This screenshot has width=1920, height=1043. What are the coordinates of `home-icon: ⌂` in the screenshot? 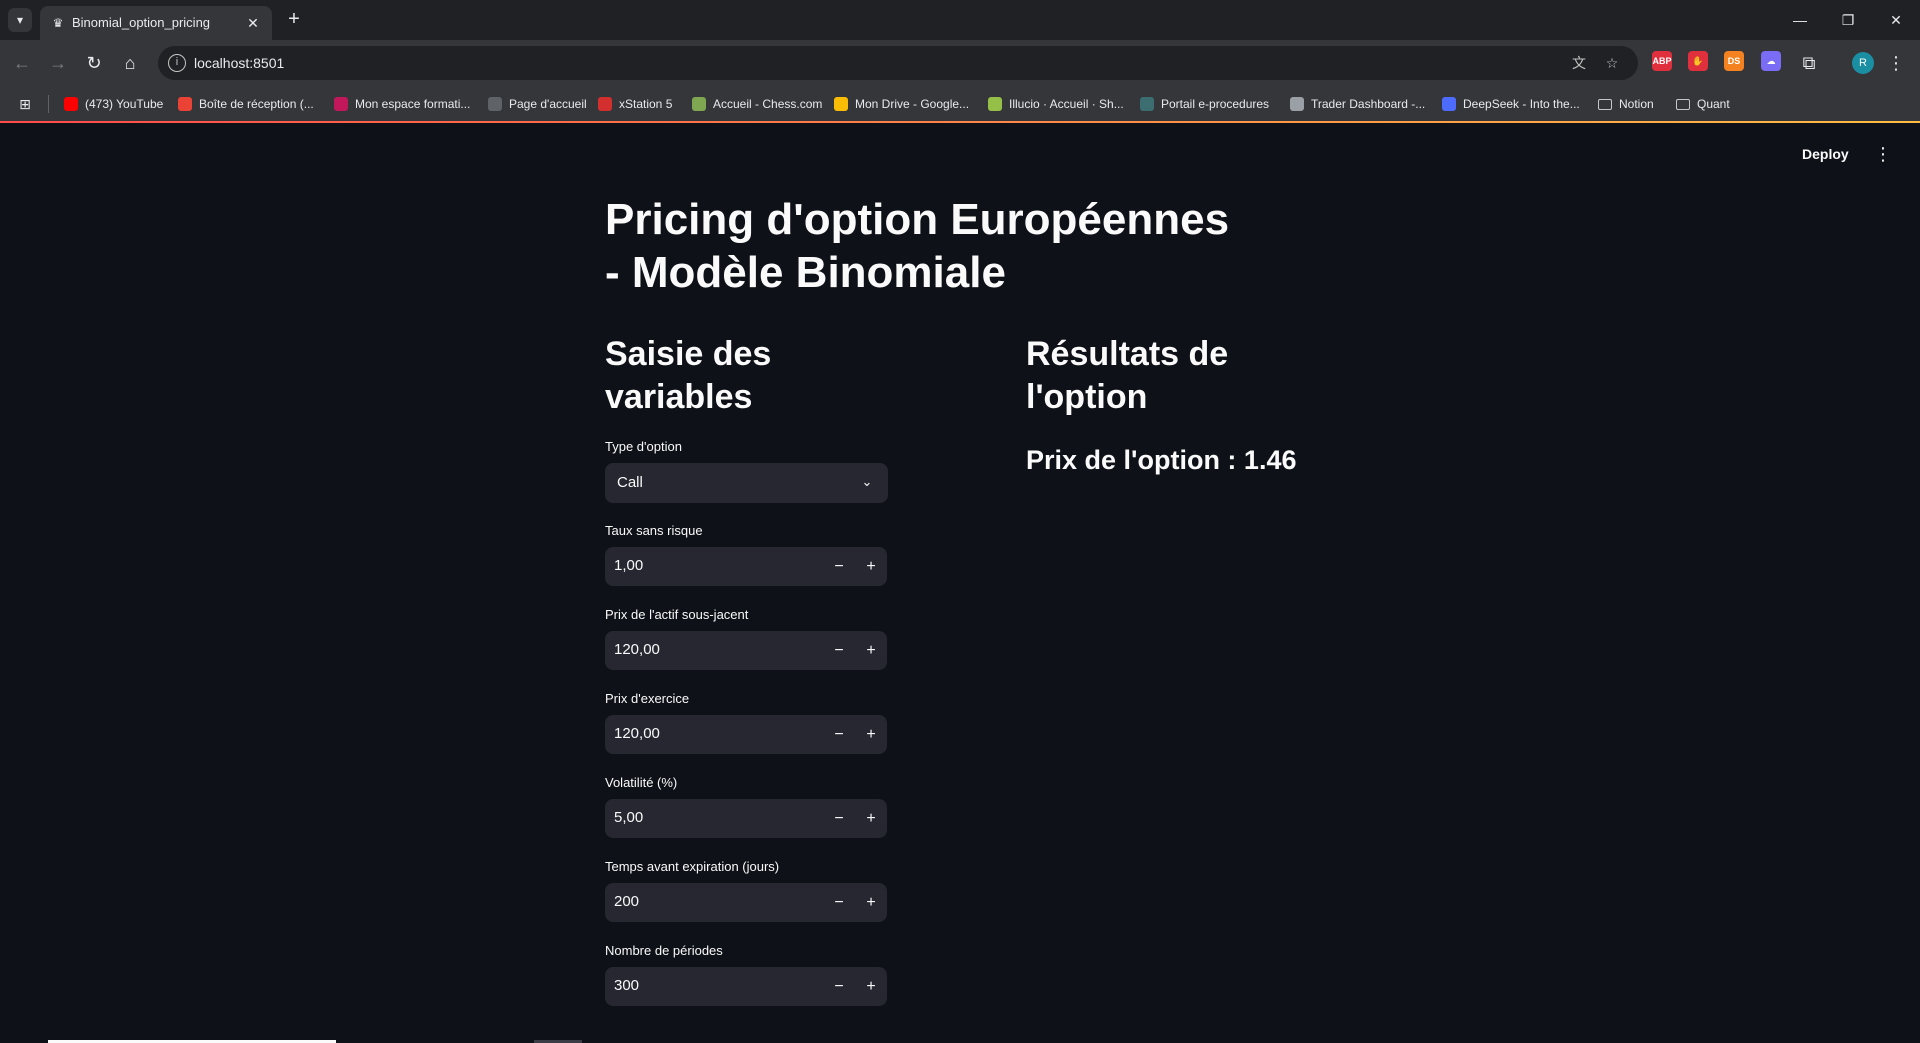 It's located at (130, 63).